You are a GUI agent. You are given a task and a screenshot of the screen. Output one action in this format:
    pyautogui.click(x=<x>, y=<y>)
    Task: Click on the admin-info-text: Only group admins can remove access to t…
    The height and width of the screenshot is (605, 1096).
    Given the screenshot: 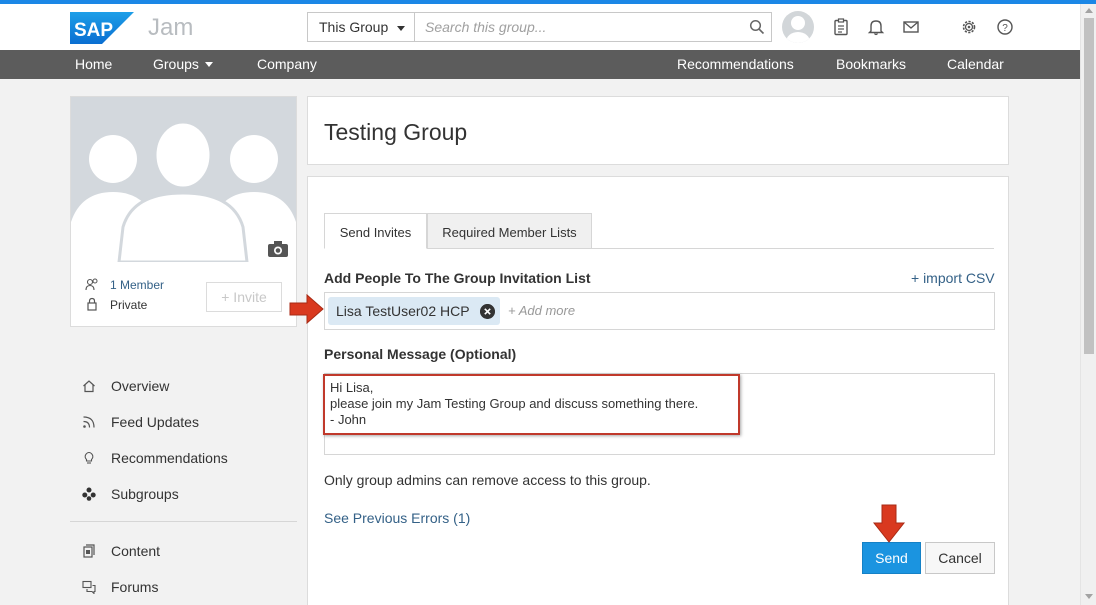 What is the action you would take?
    pyautogui.click(x=487, y=480)
    